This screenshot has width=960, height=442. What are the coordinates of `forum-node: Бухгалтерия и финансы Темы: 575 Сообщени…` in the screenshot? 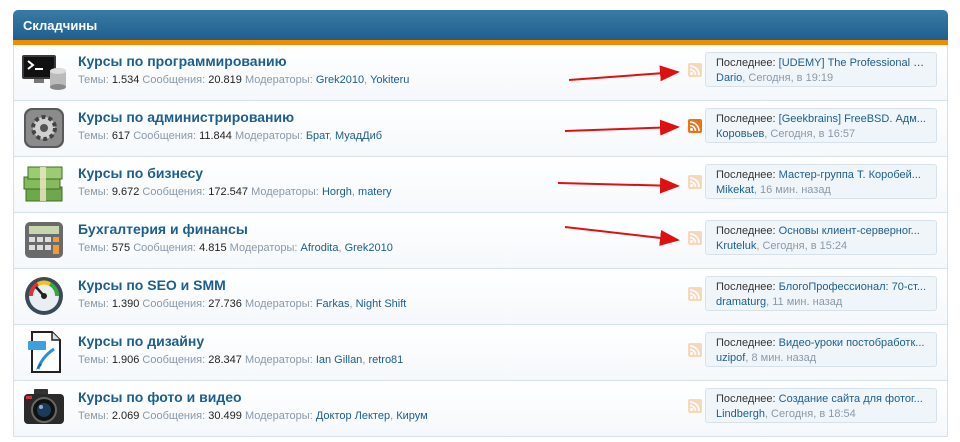 It's located at (480, 241).